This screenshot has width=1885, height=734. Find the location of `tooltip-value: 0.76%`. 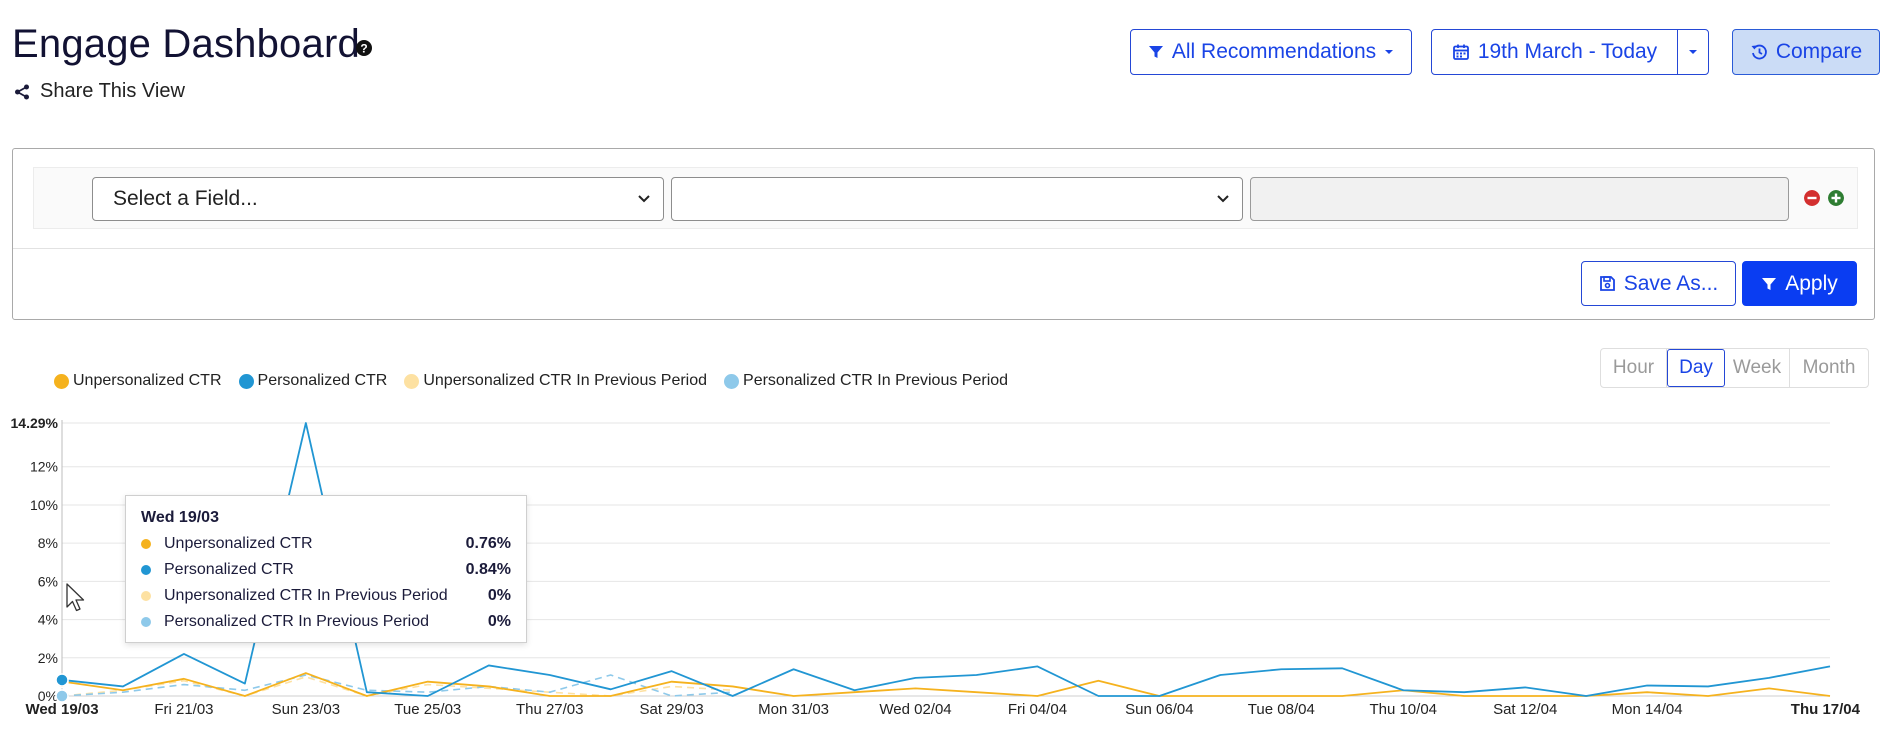

tooltip-value: 0.76% is located at coordinates (488, 543).